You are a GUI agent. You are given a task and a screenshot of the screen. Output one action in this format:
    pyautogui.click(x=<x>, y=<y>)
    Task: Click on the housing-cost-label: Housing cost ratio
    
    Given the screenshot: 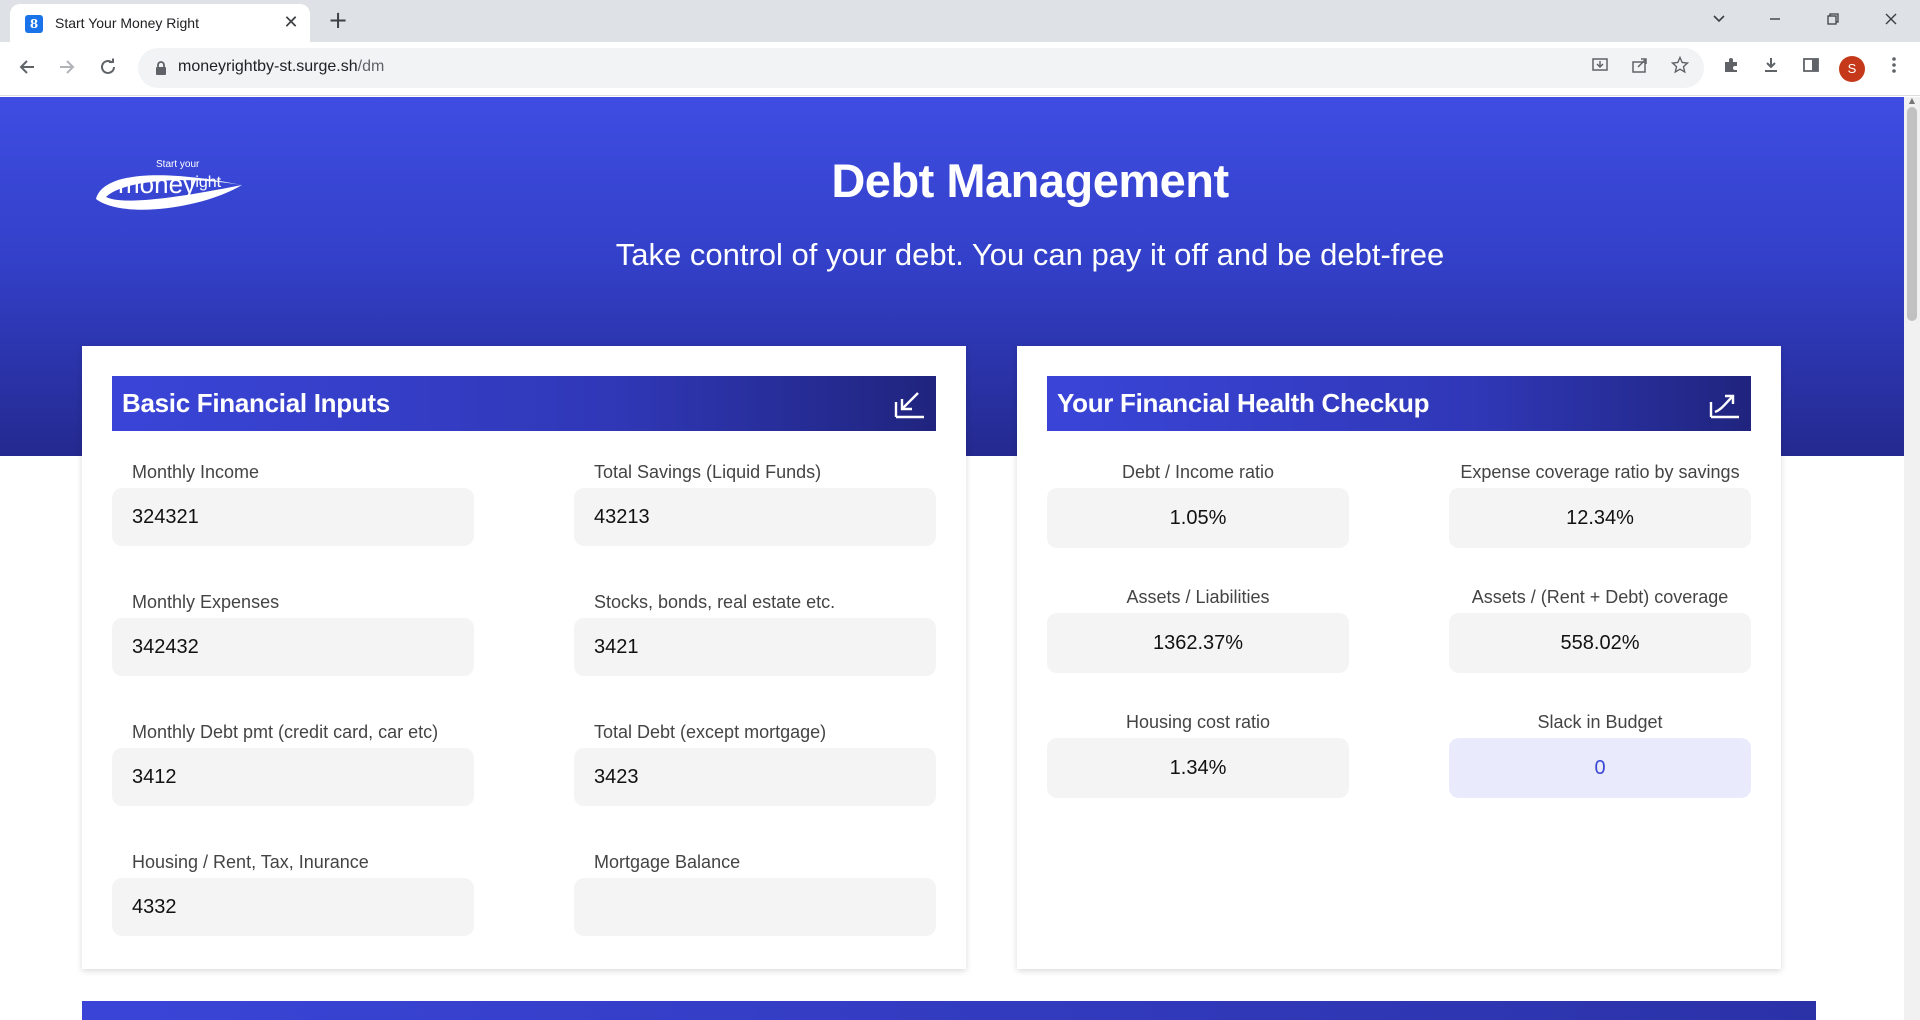 What is the action you would take?
    pyautogui.click(x=1198, y=722)
    